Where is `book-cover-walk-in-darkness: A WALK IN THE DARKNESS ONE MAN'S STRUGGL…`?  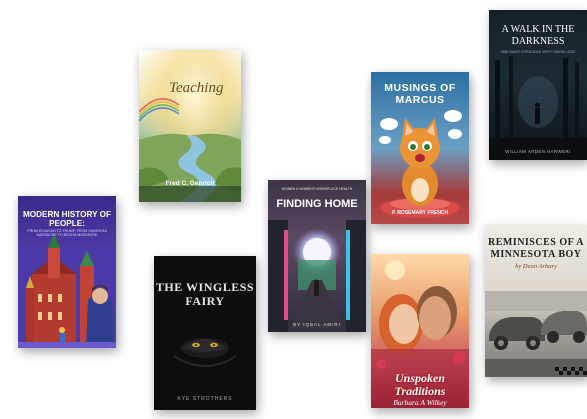 book-cover-walk-in-darkness: A WALK IN THE DARKNESS ONE MAN'S STRUGGL… is located at coordinates (538, 85).